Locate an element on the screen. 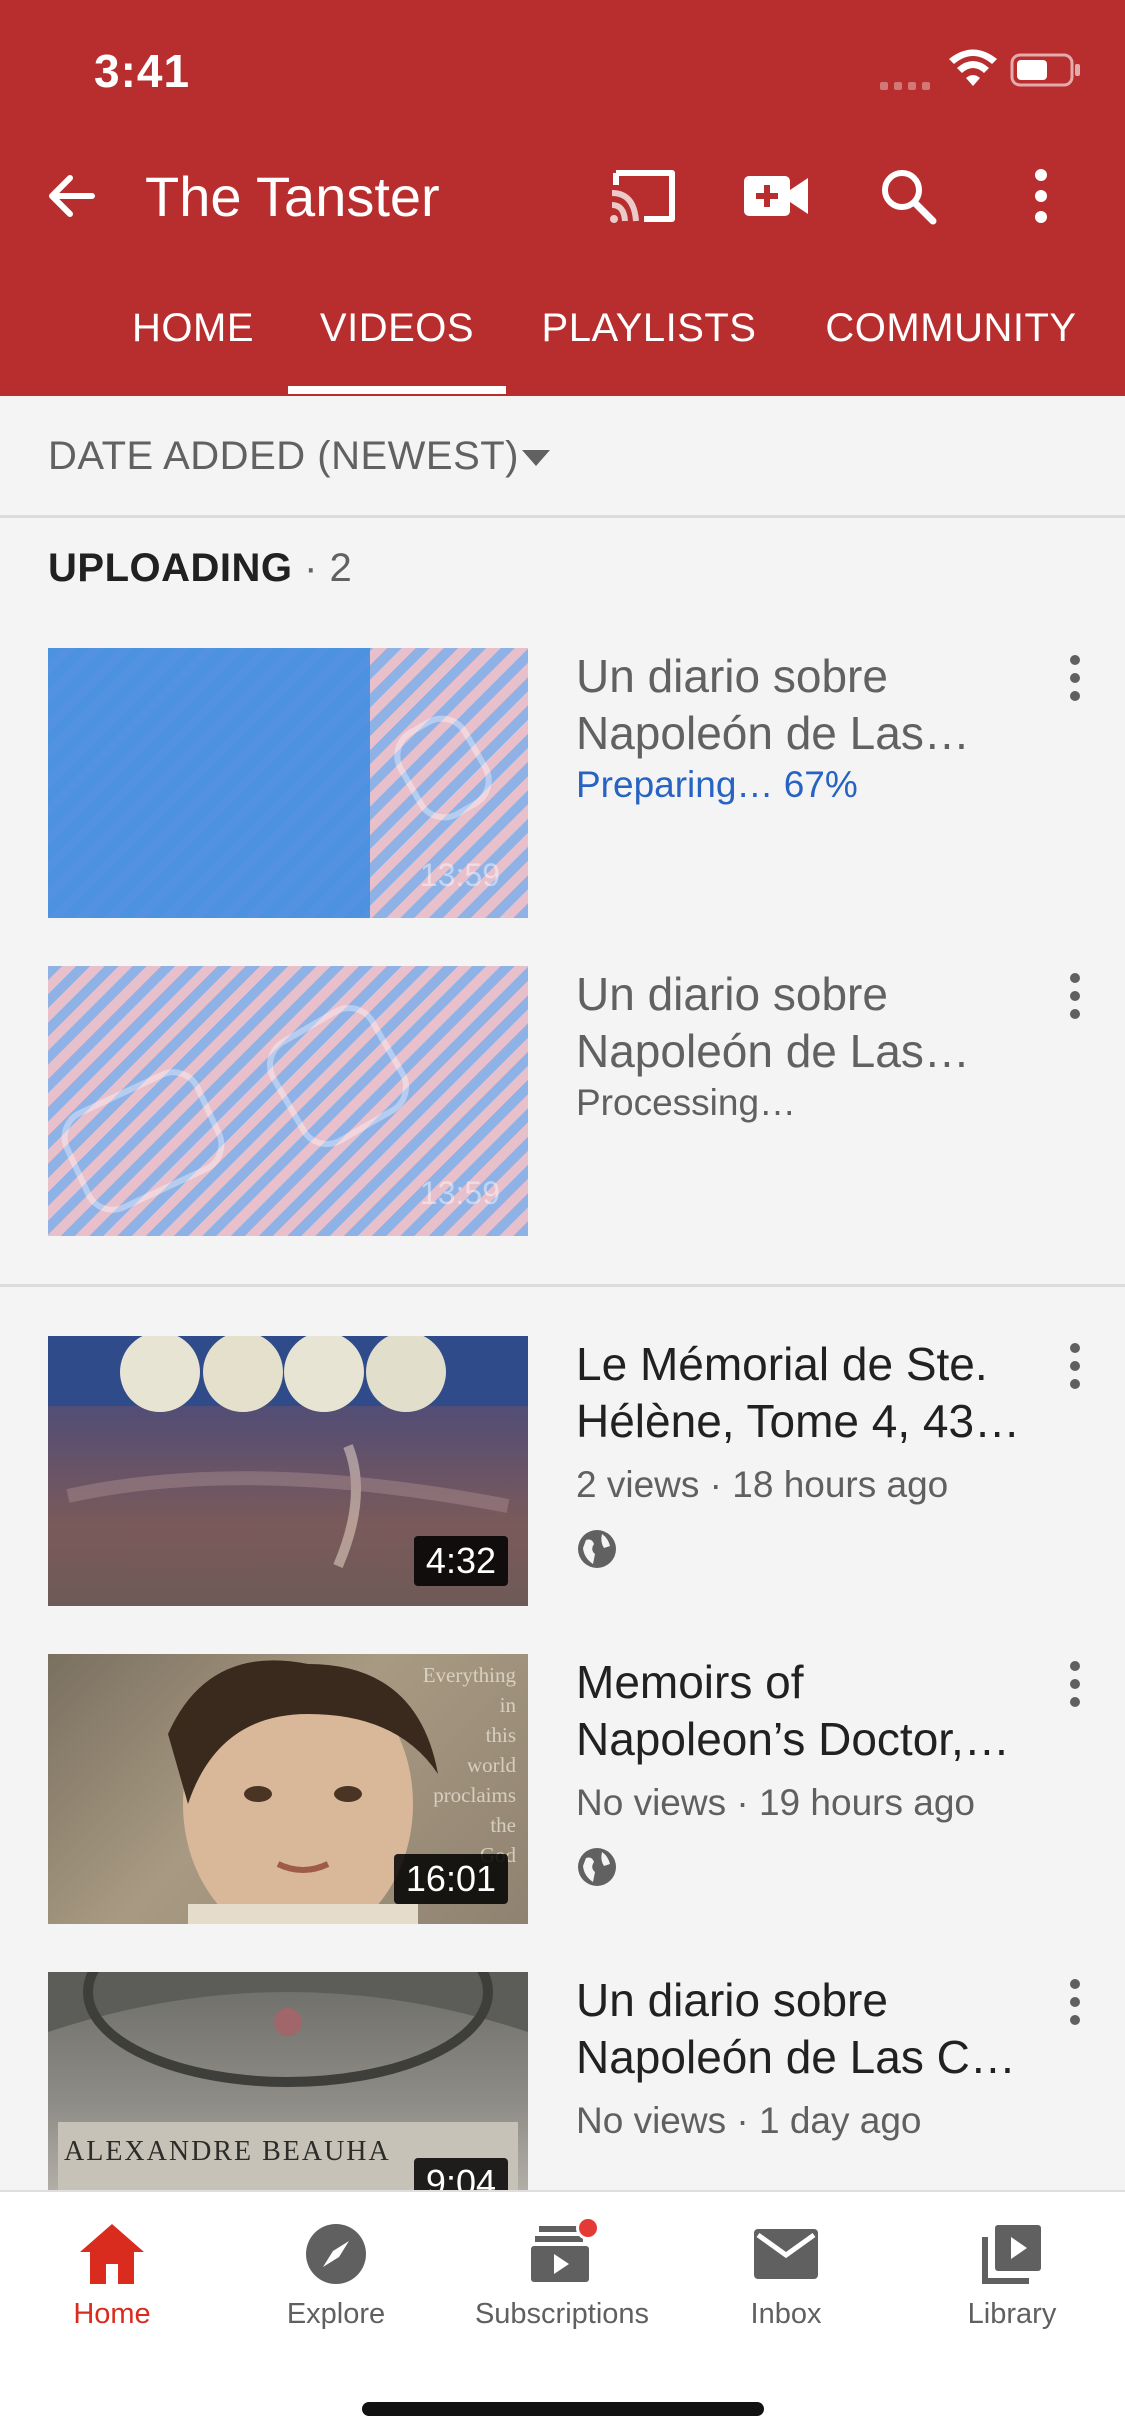  battery-icon is located at coordinates (1045, 70).